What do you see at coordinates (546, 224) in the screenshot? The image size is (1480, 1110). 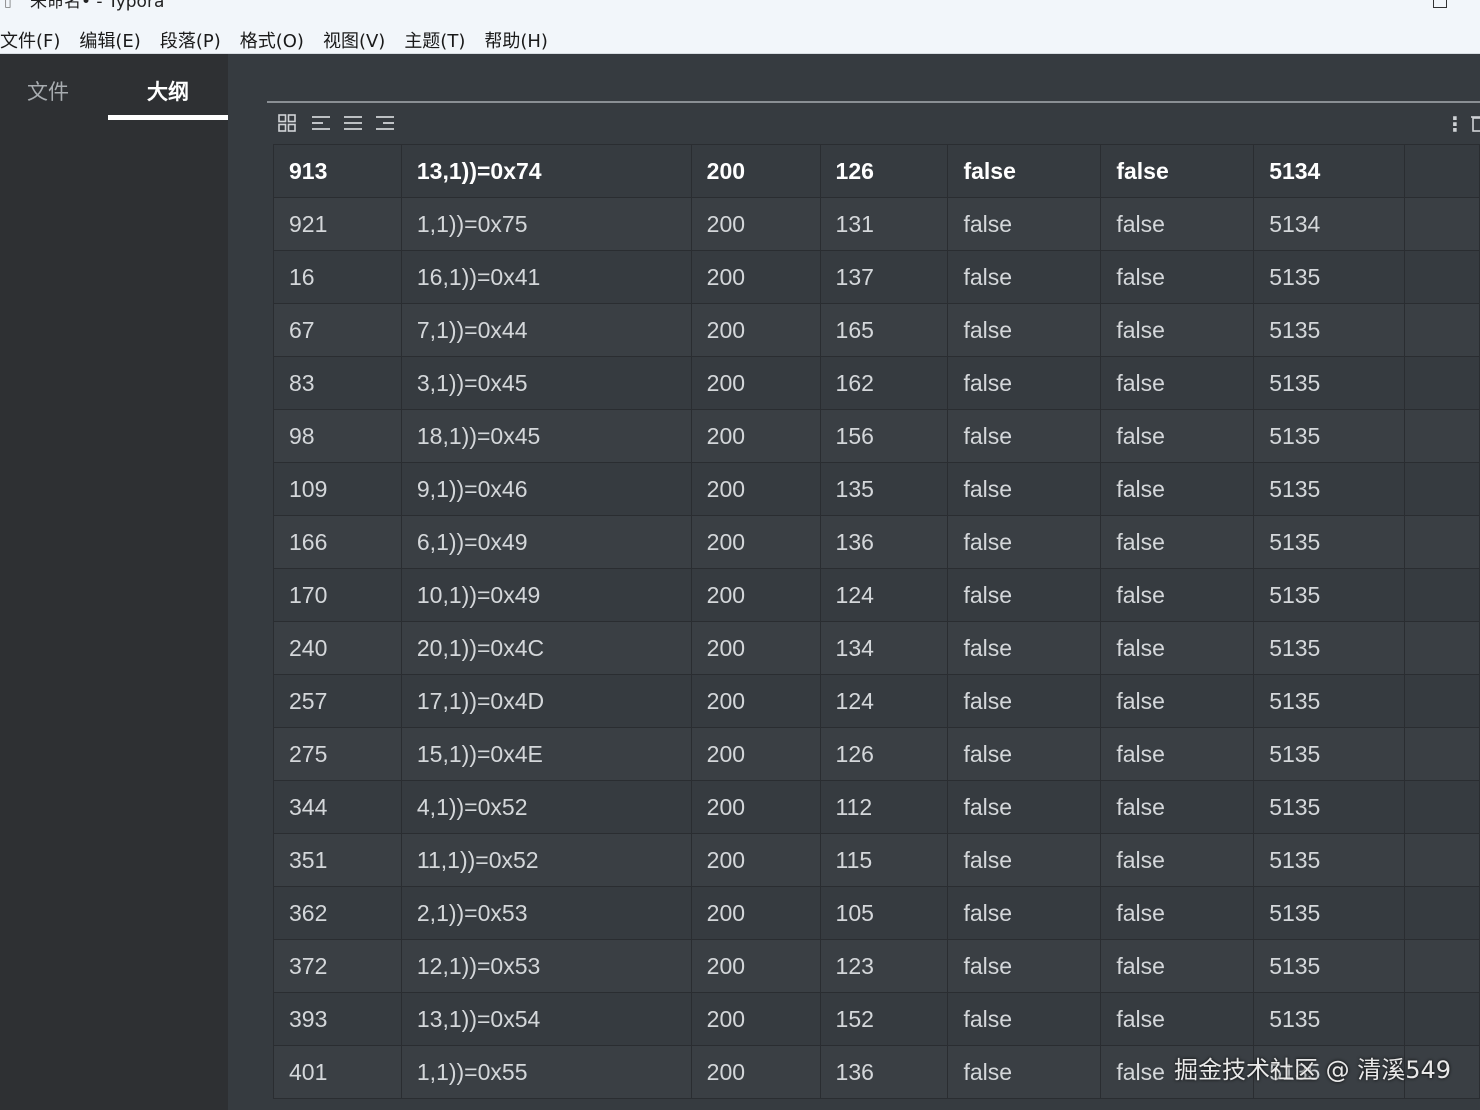 I see `table-cell: 1,1))=0x75` at bounding box center [546, 224].